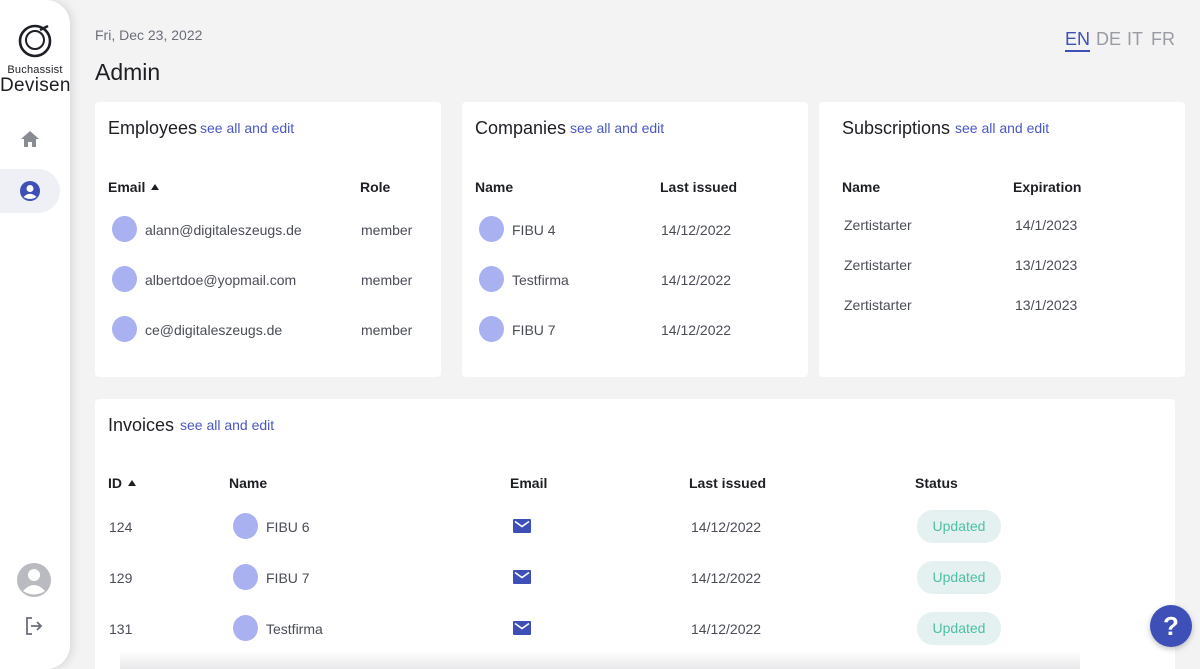 Image resolution: width=1200 pixels, height=669 pixels. Describe the element at coordinates (896, 128) in the screenshot. I see `subscriptions-title: Subscriptions` at that location.